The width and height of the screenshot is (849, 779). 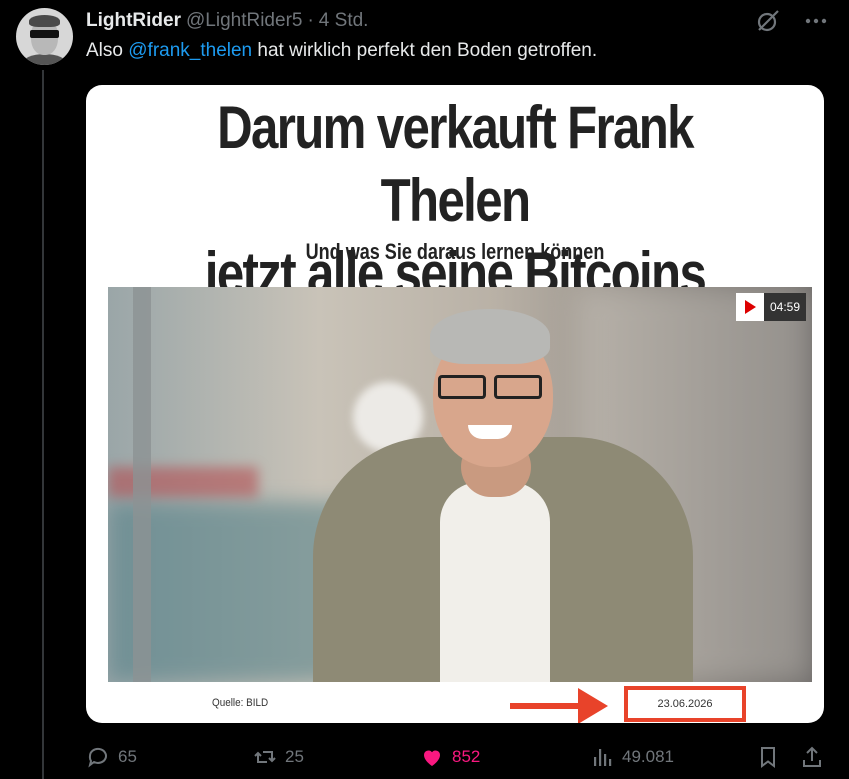 I want to click on display-name: LightRider, so click(x=133, y=21).